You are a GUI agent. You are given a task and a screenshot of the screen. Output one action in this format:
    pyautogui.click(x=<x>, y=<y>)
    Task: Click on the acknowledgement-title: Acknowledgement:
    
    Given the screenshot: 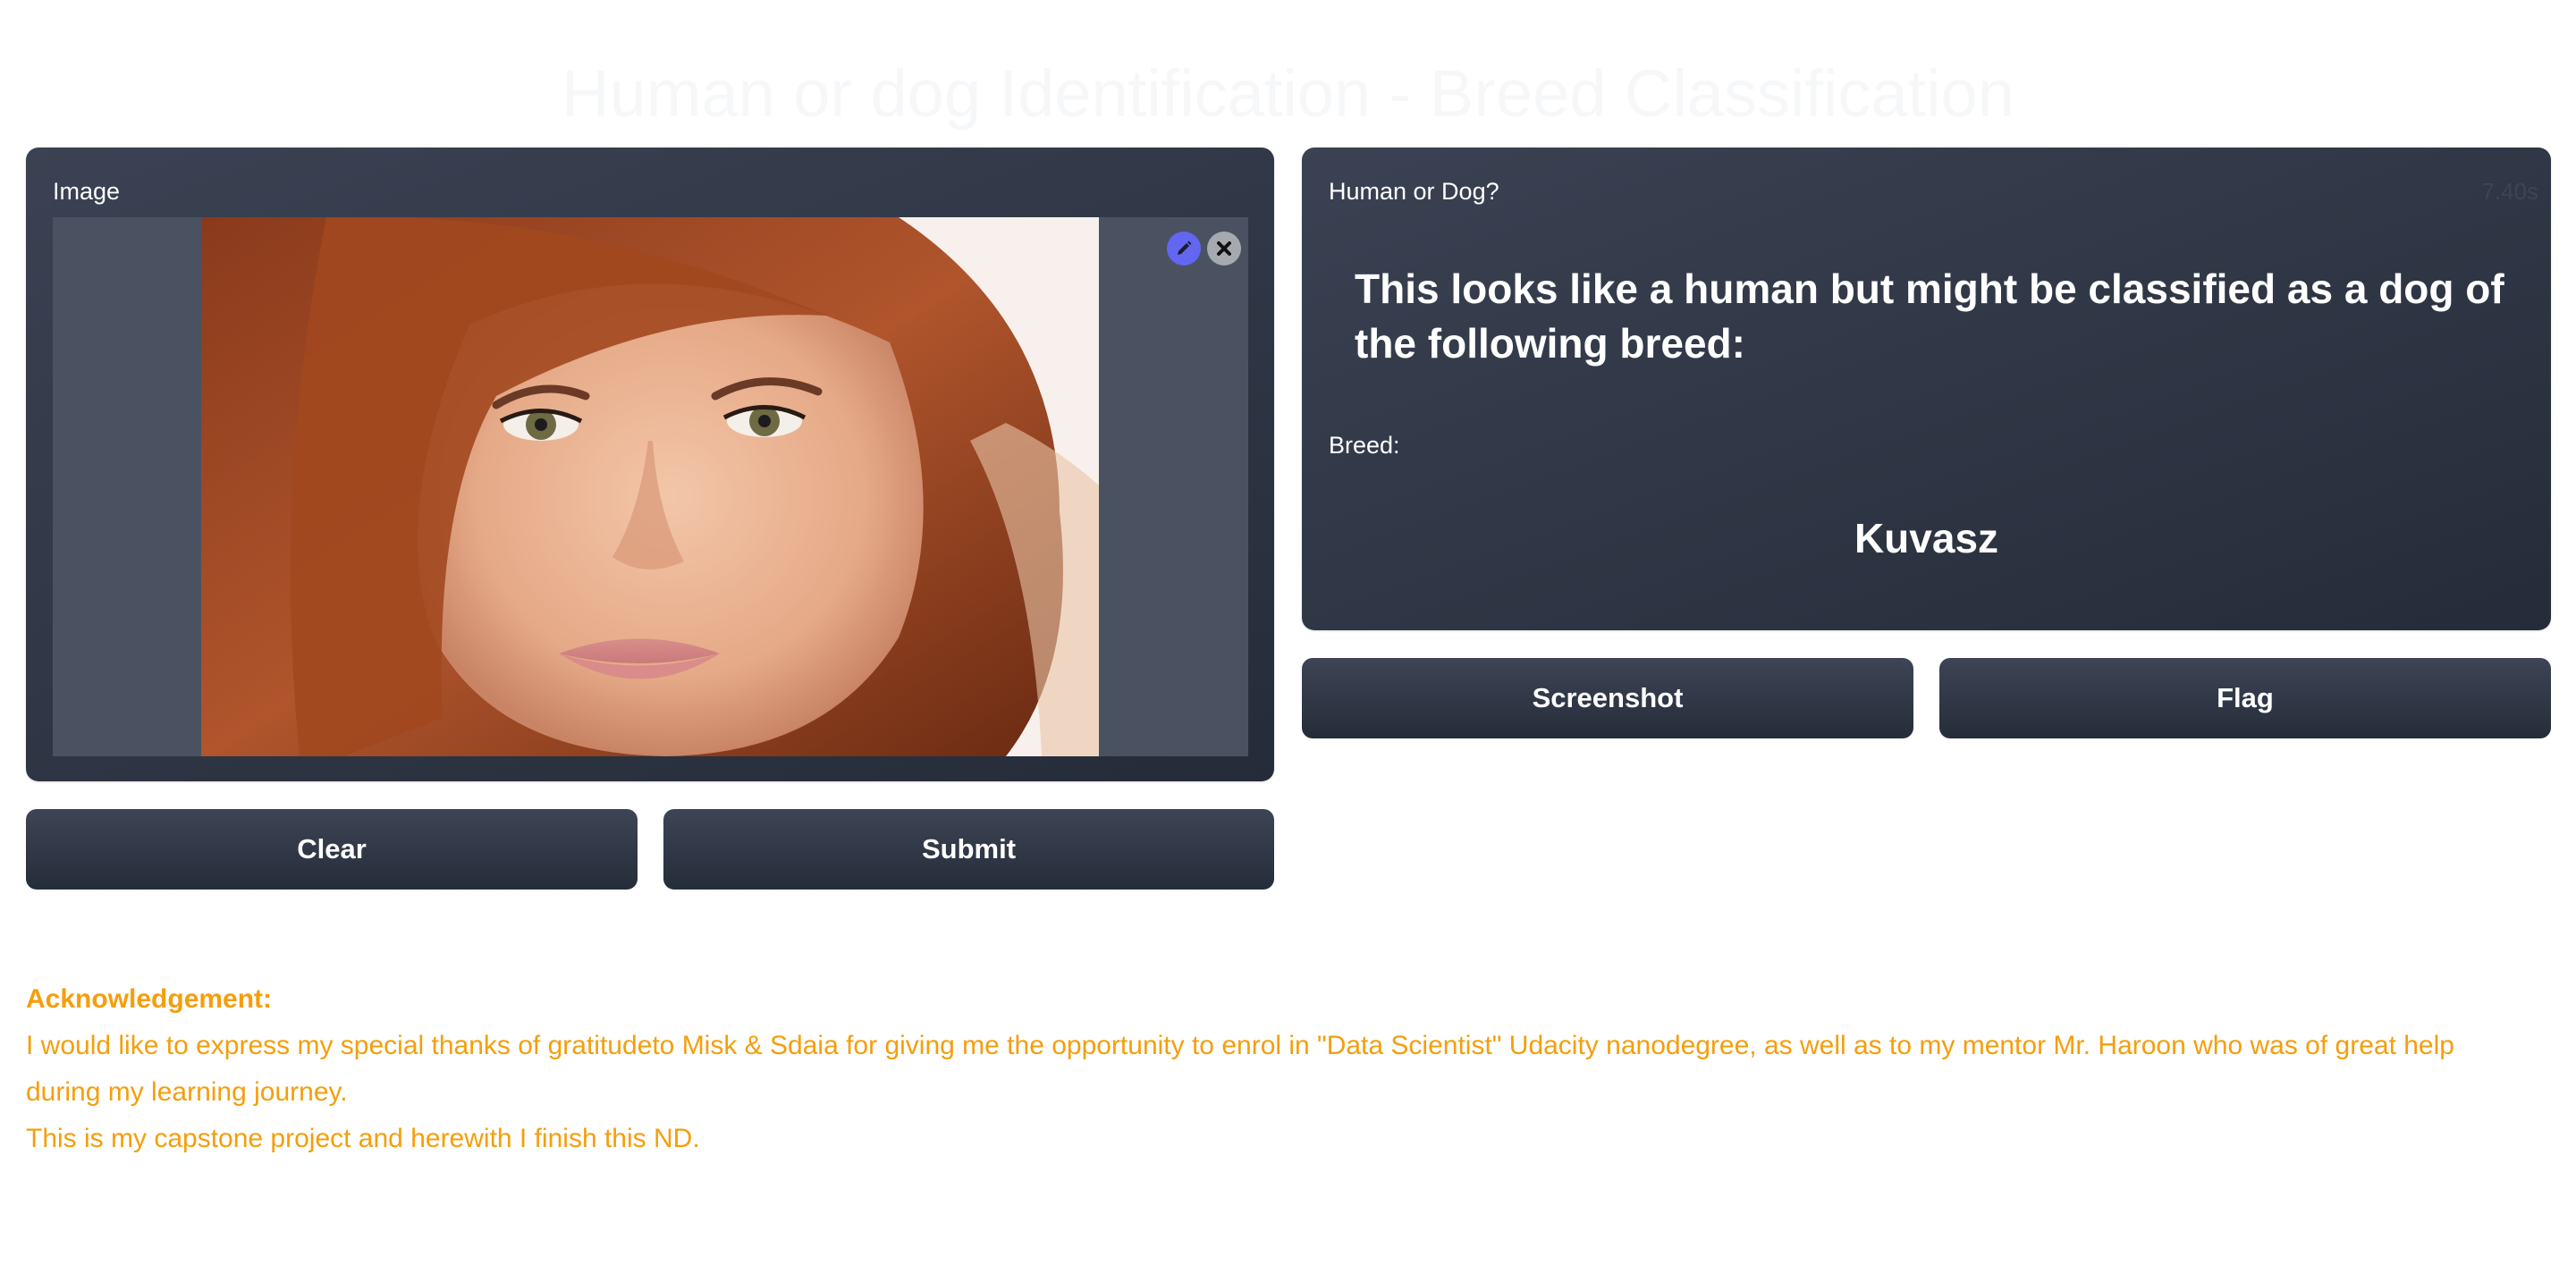 What is the action you would take?
    pyautogui.click(x=149, y=999)
    